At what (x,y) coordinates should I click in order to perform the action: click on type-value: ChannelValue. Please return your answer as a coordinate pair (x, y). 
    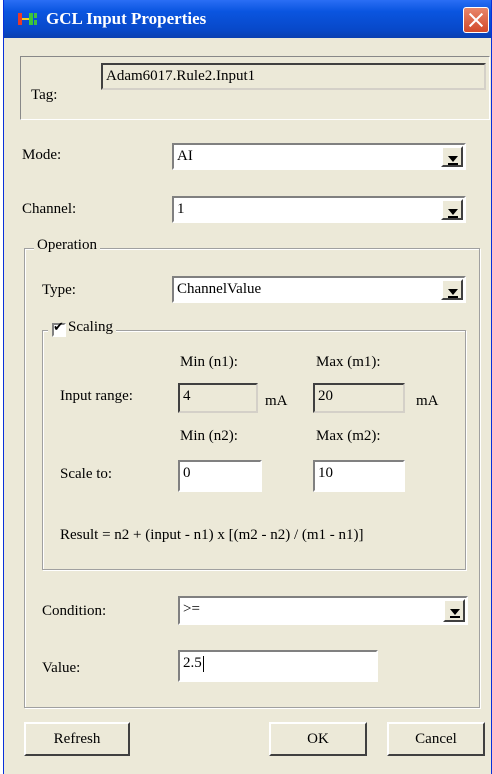
    Looking at the image, I should click on (219, 289).